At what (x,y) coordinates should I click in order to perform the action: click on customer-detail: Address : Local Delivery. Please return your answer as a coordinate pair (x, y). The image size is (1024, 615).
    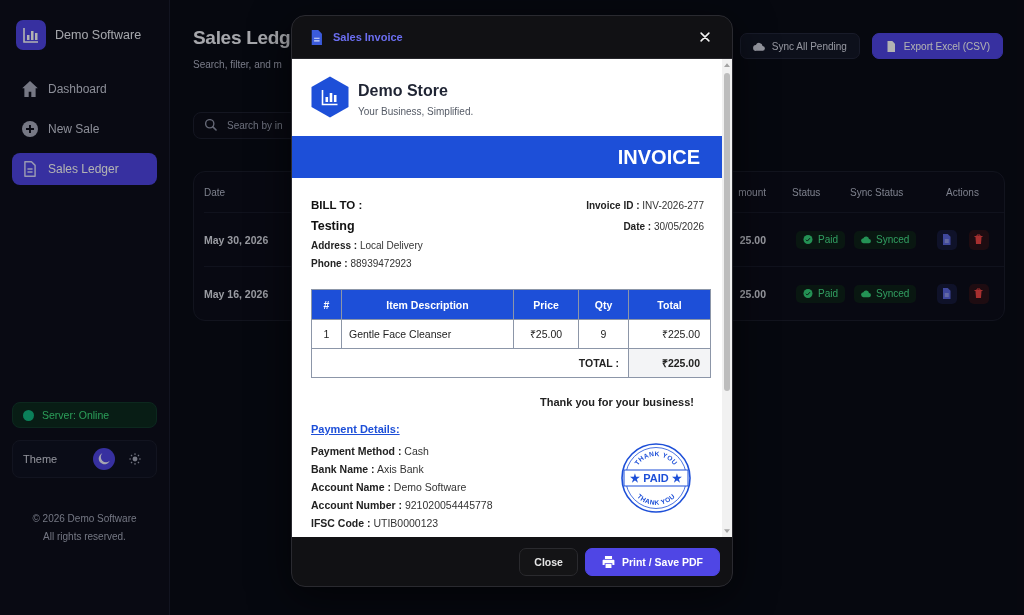
    Looking at the image, I should click on (367, 246).